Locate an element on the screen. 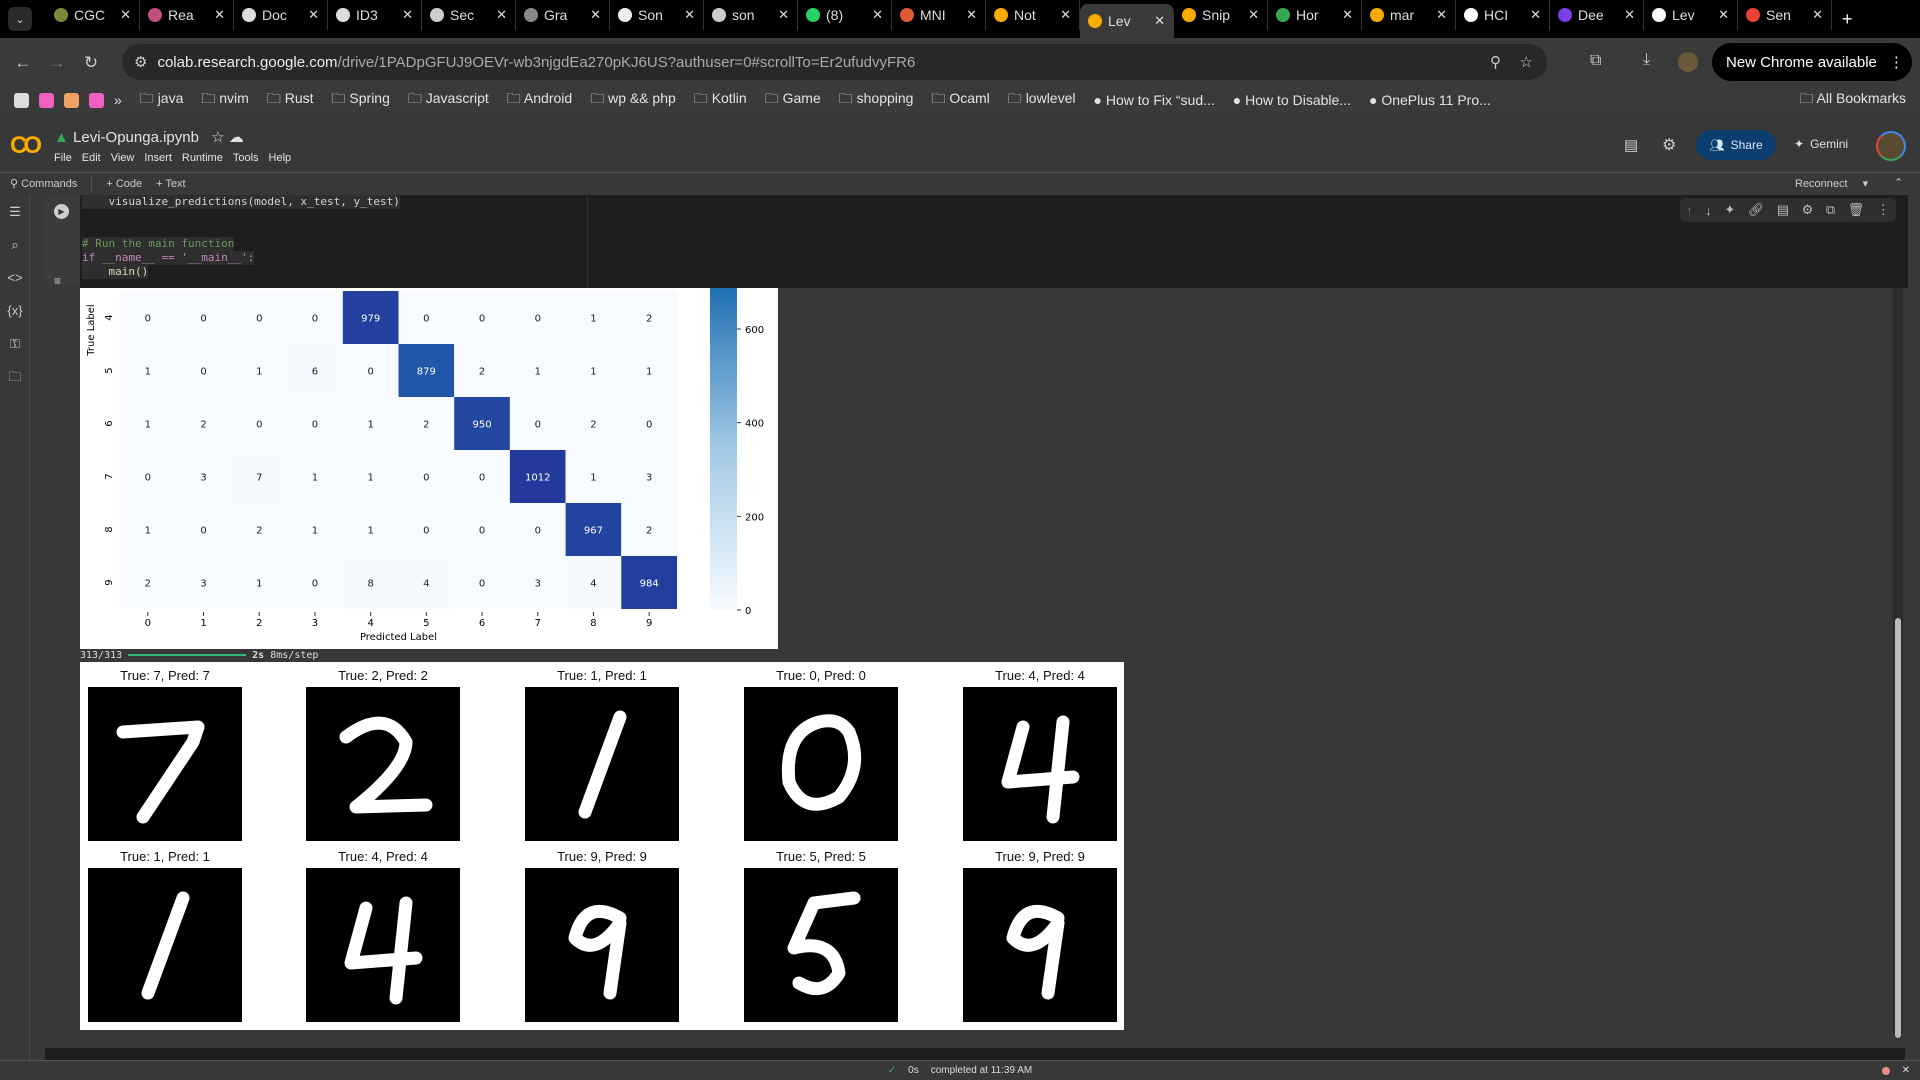 The image size is (1920, 1080). add-text-button: + Text is located at coordinates (170, 184).